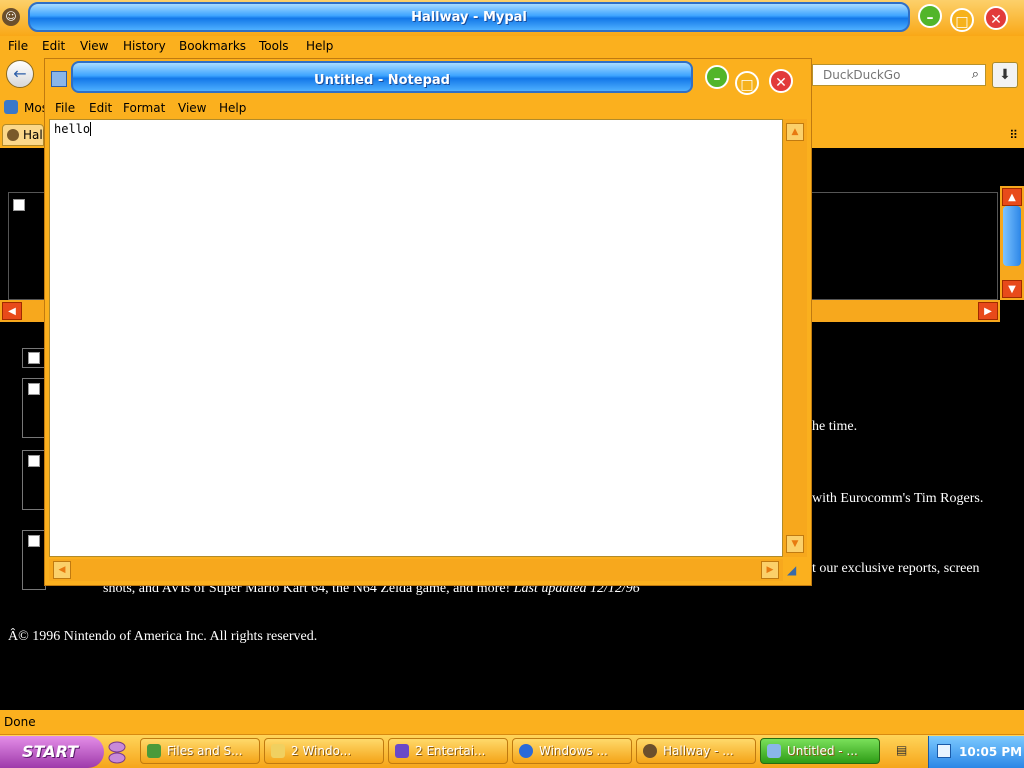 This screenshot has width=1024, height=768. Describe the element at coordinates (382, 80) in the screenshot. I see `notepad-title: Untitled - Notepad` at that location.